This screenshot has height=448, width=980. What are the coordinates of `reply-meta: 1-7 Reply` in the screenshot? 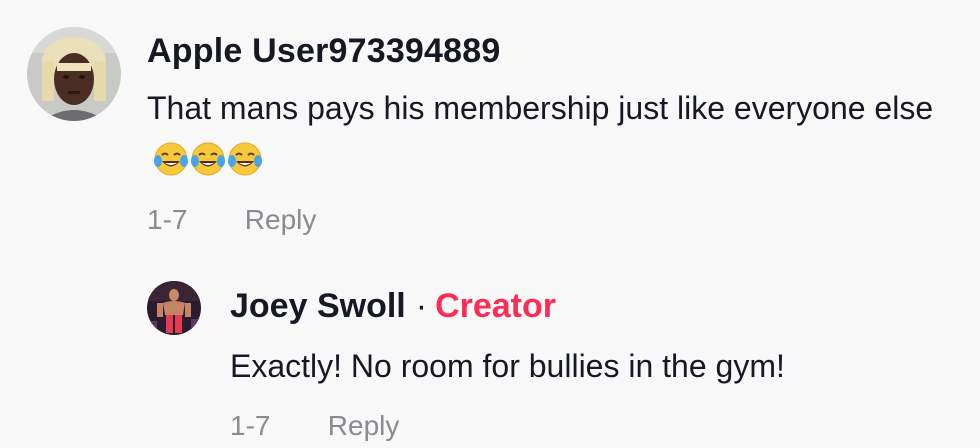 It's located at (314, 426).